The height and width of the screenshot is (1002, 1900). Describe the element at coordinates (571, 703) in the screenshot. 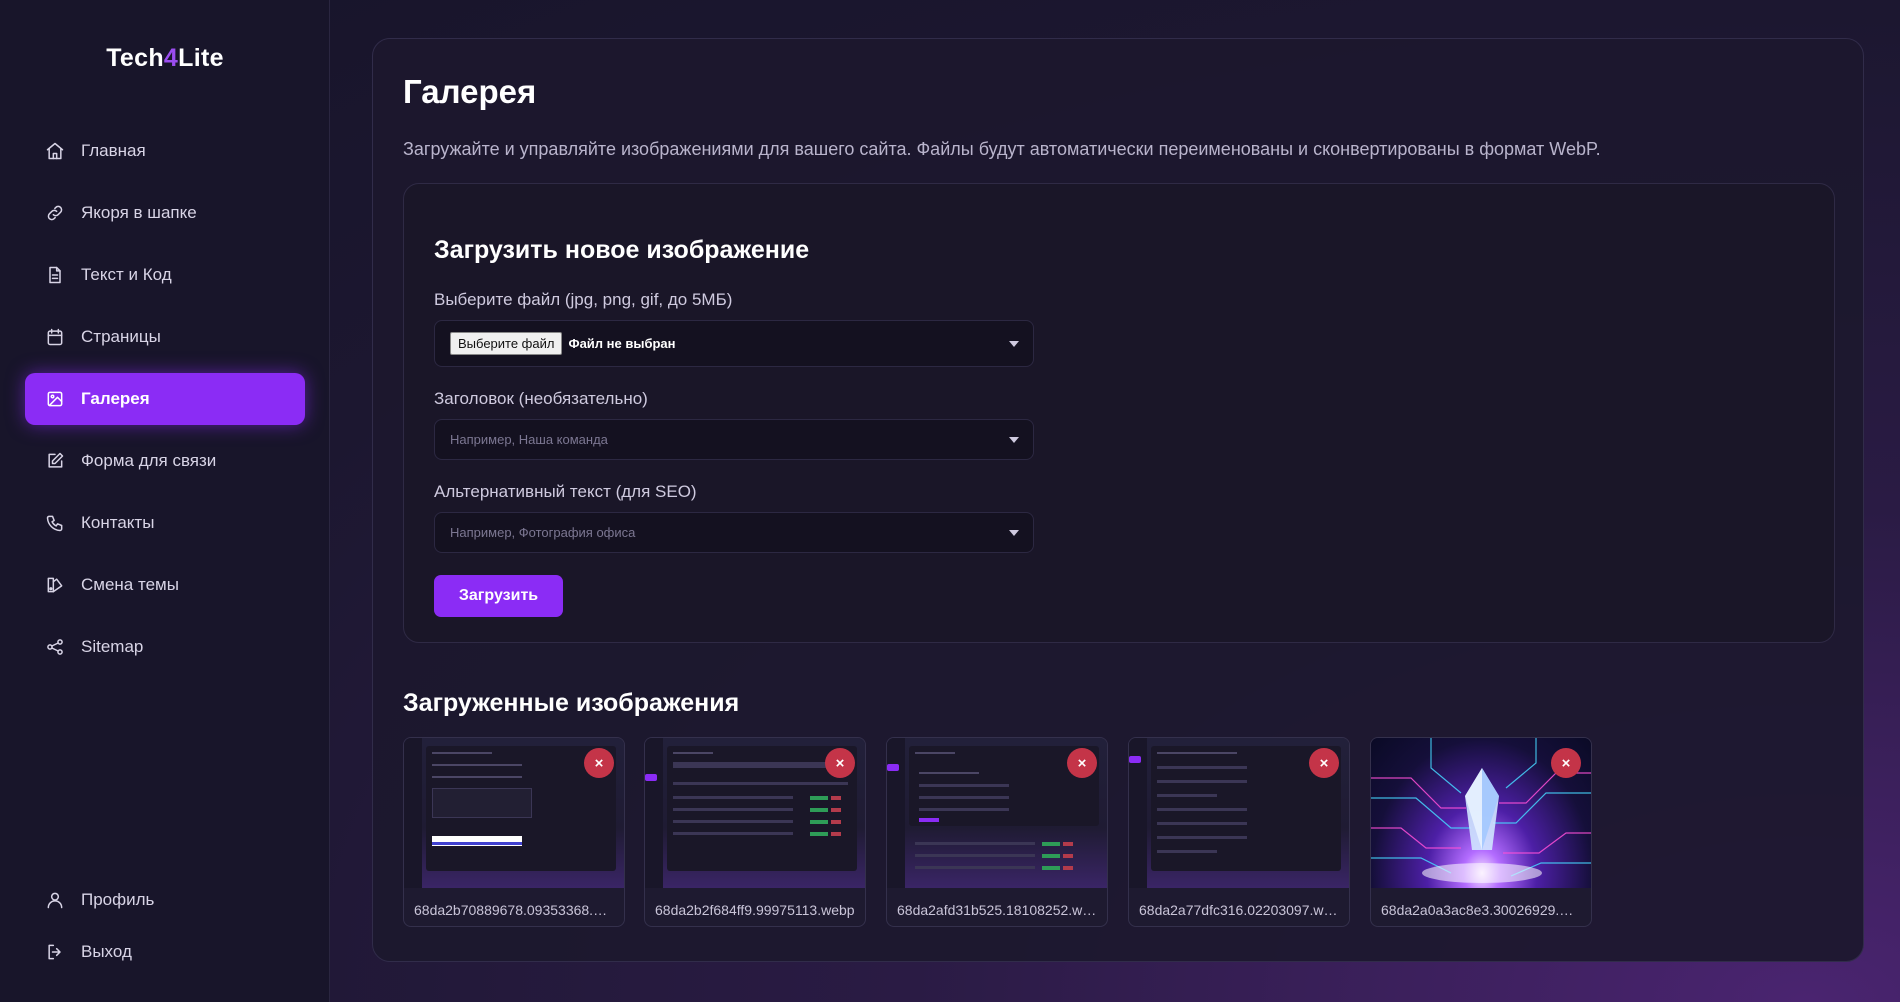

I see `uploaded-images-title: Загруженные изображения` at that location.